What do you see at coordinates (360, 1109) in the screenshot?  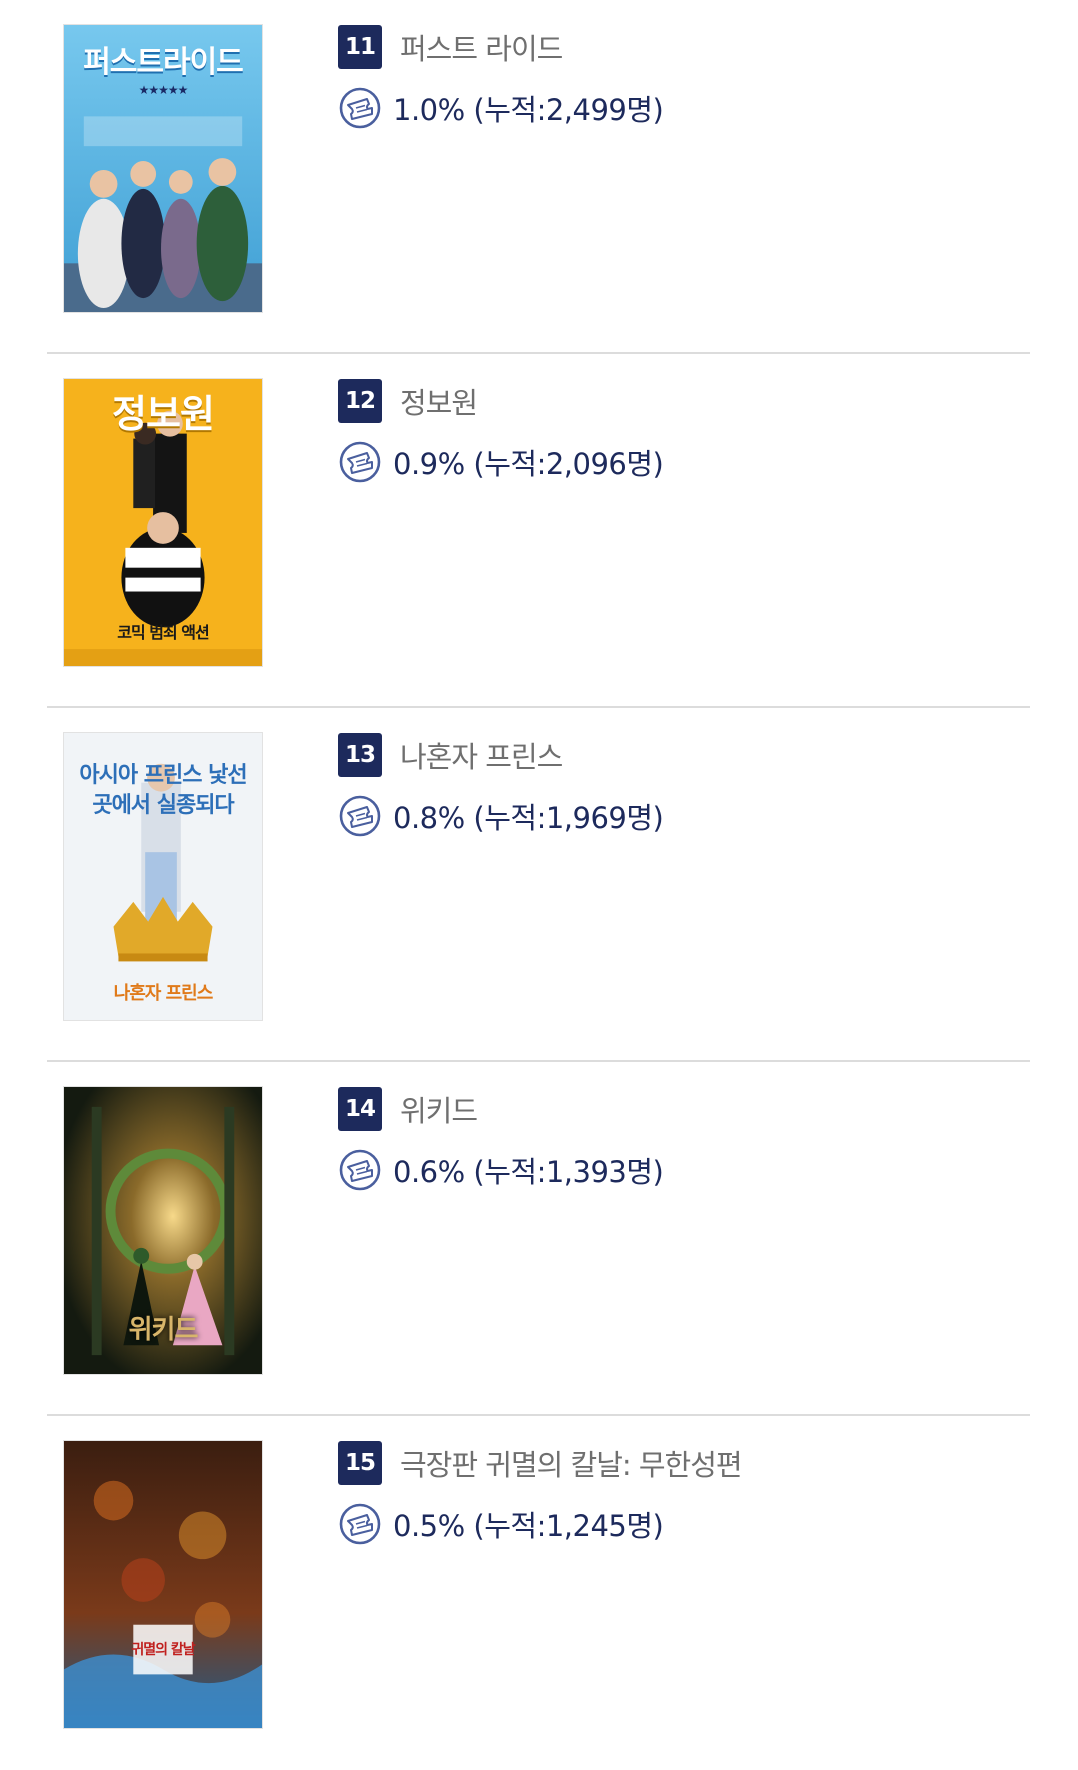 I see `rank-badge: 14` at bounding box center [360, 1109].